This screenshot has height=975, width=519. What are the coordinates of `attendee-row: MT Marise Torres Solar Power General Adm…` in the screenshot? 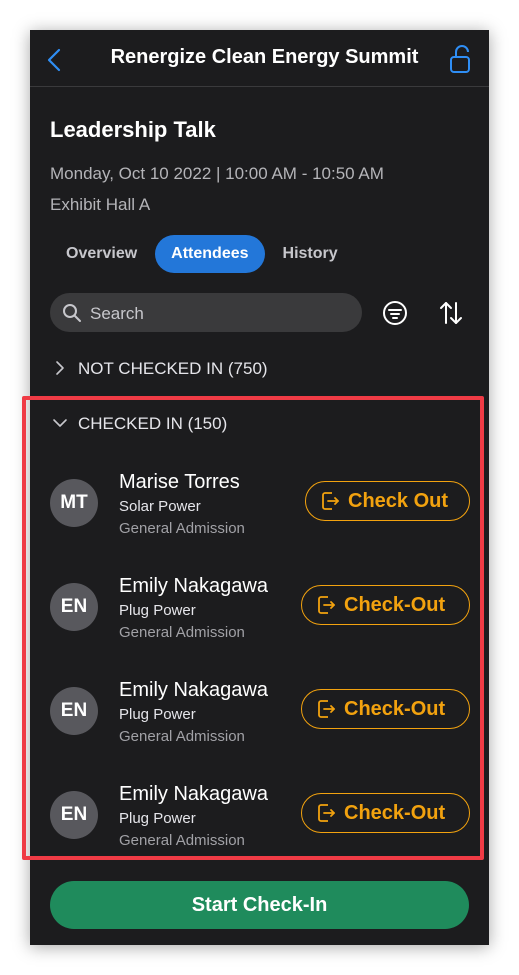 It's located at (260, 515).